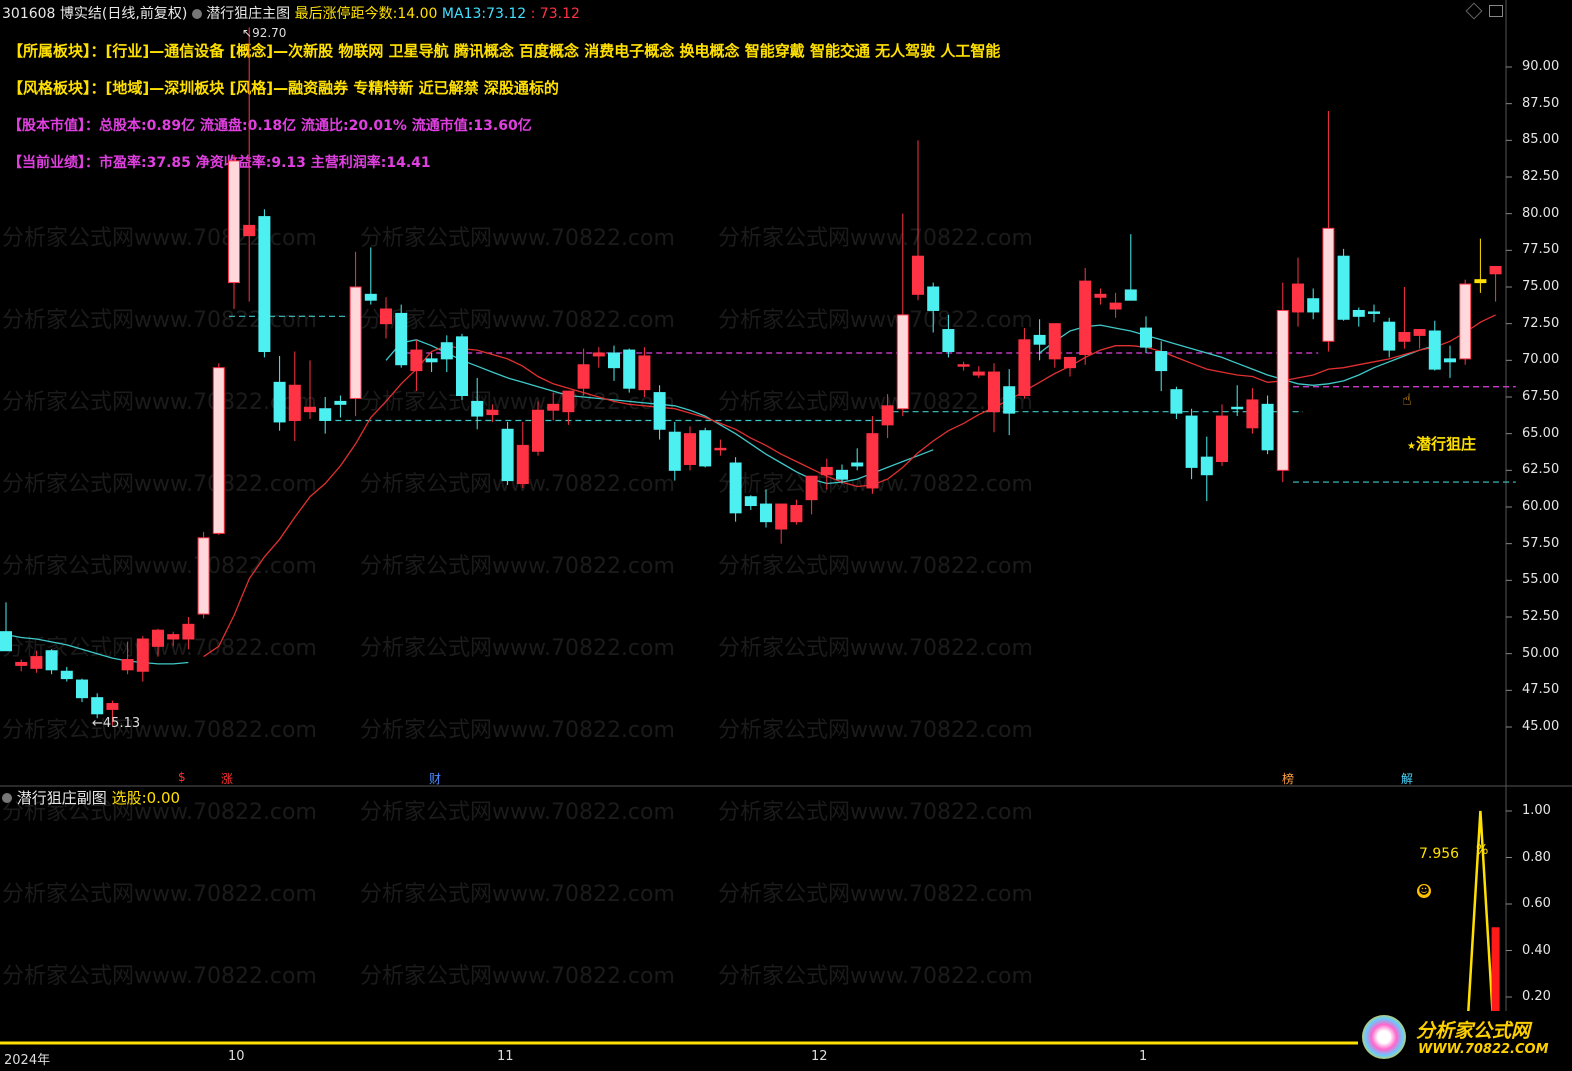 This screenshot has height=1071, width=1572. I want to click on price-tick-label: 87.50, so click(1541, 103).